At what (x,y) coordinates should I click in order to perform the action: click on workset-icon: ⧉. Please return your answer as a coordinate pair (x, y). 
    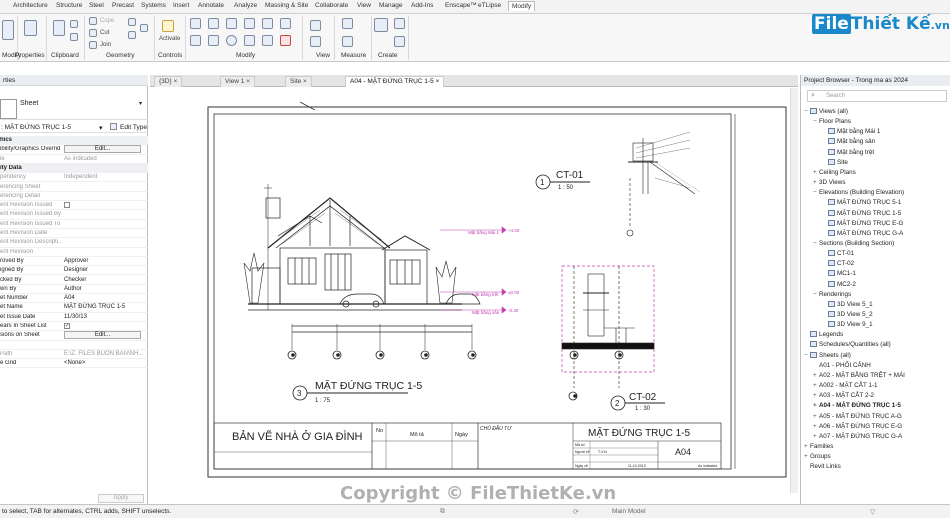
    Looking at the image, I should click on (442, 512).